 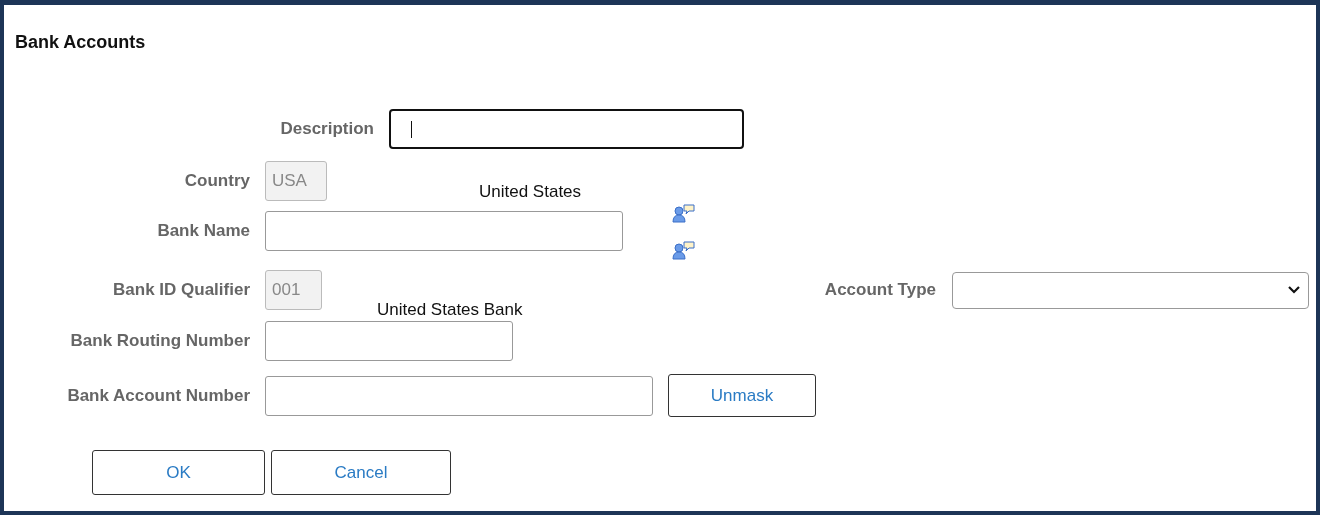 I want to click on field-label: Description, so click(x=327, y=129).